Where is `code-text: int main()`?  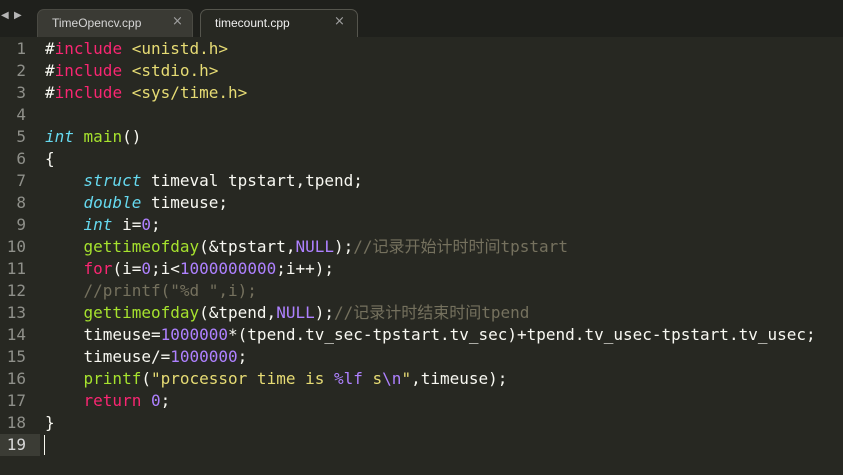
code-text: int main() is located at coordinates (93, 137).